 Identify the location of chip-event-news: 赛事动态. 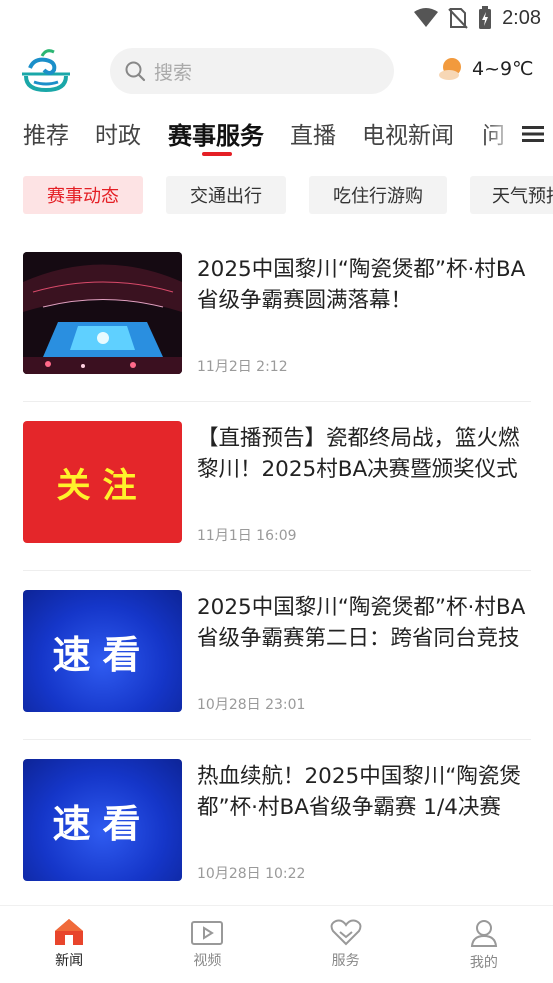
(83, 195).